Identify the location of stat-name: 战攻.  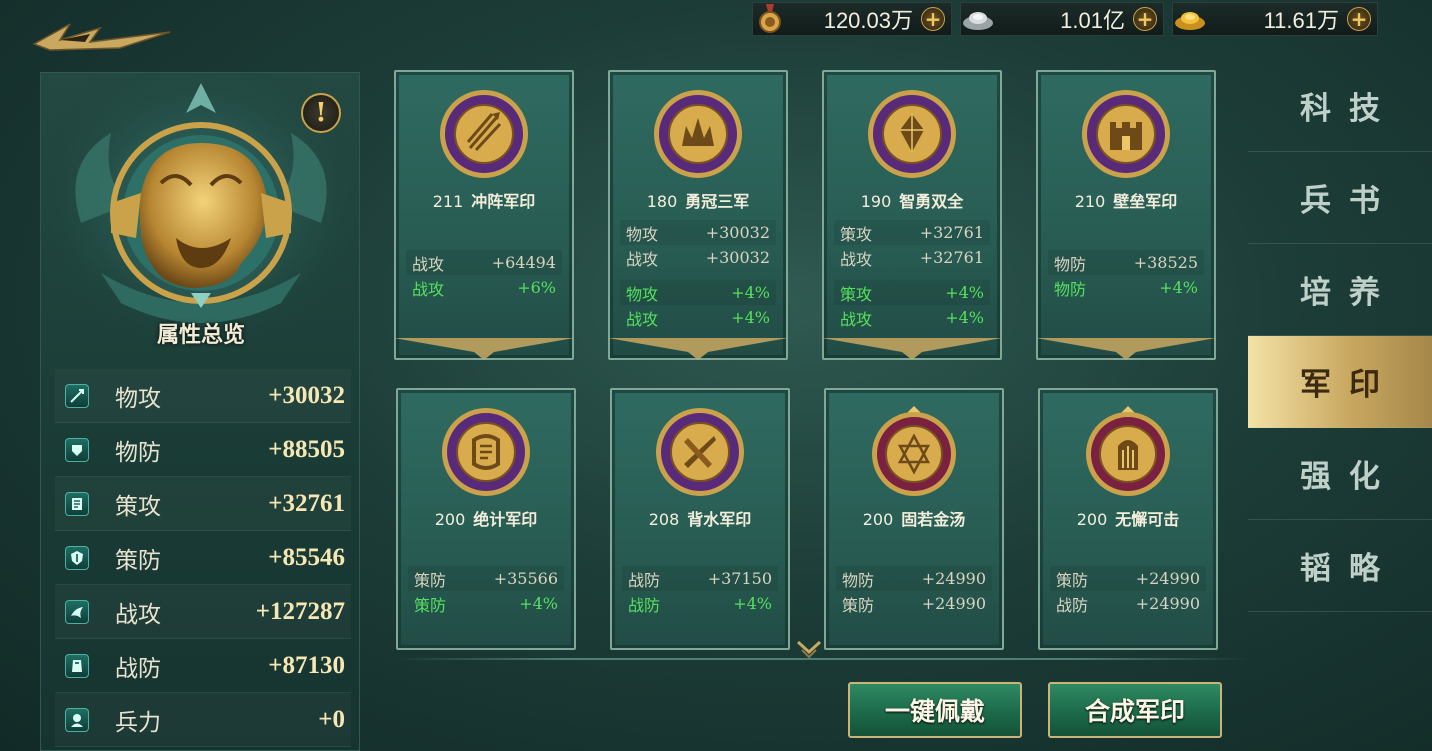
(138, 614).